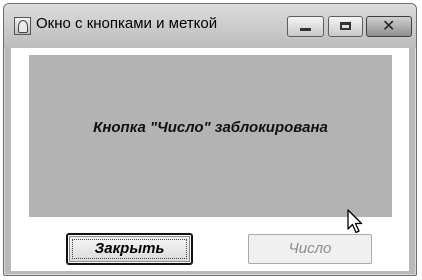 This screenshot has width=422, height=280. I want to click on minimize-icon, so click(305, 29).